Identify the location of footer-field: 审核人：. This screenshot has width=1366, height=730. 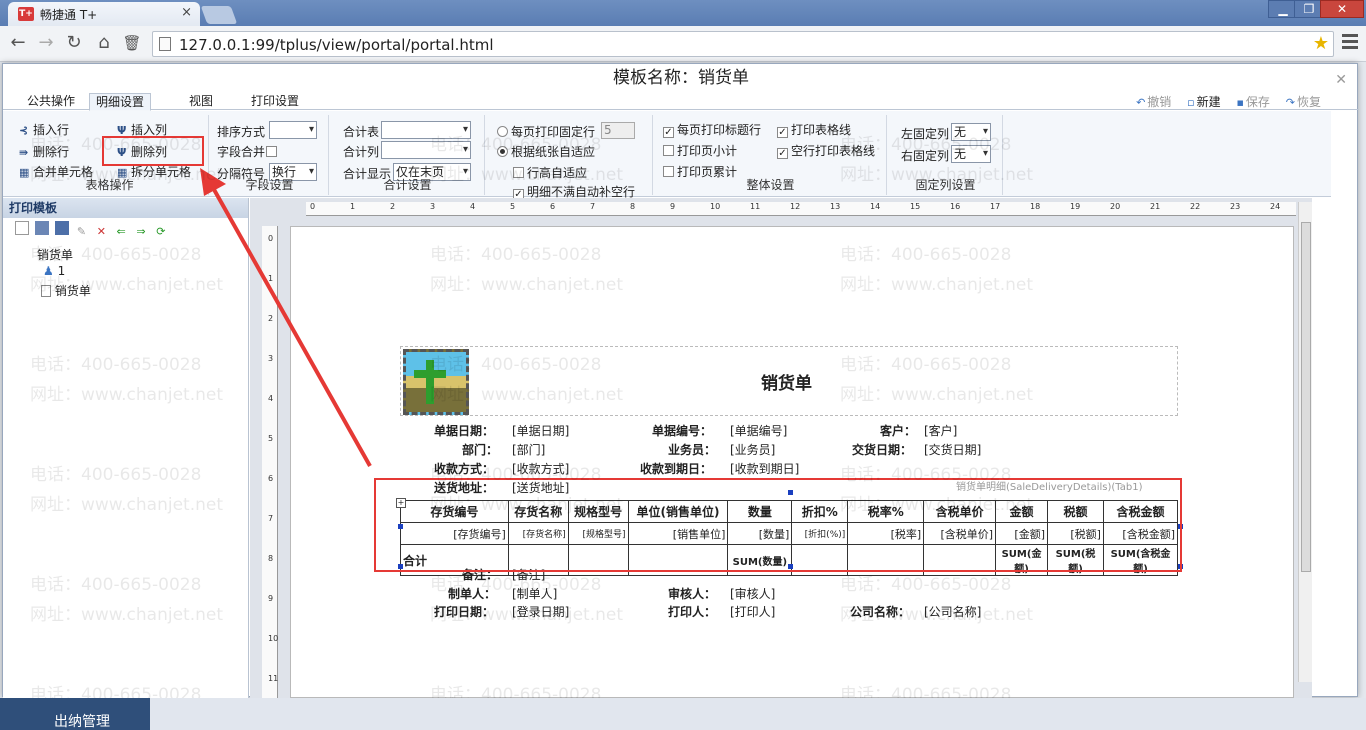
(692, 593).